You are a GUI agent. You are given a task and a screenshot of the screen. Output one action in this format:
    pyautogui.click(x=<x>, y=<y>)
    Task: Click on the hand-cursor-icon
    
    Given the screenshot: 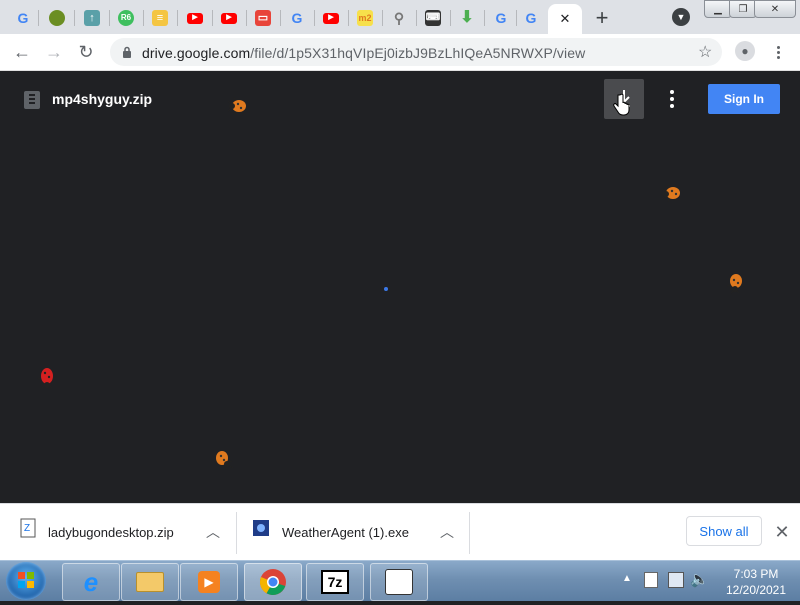 What is the action you would take?
    pyautogui.click(x=621, y=104)
    